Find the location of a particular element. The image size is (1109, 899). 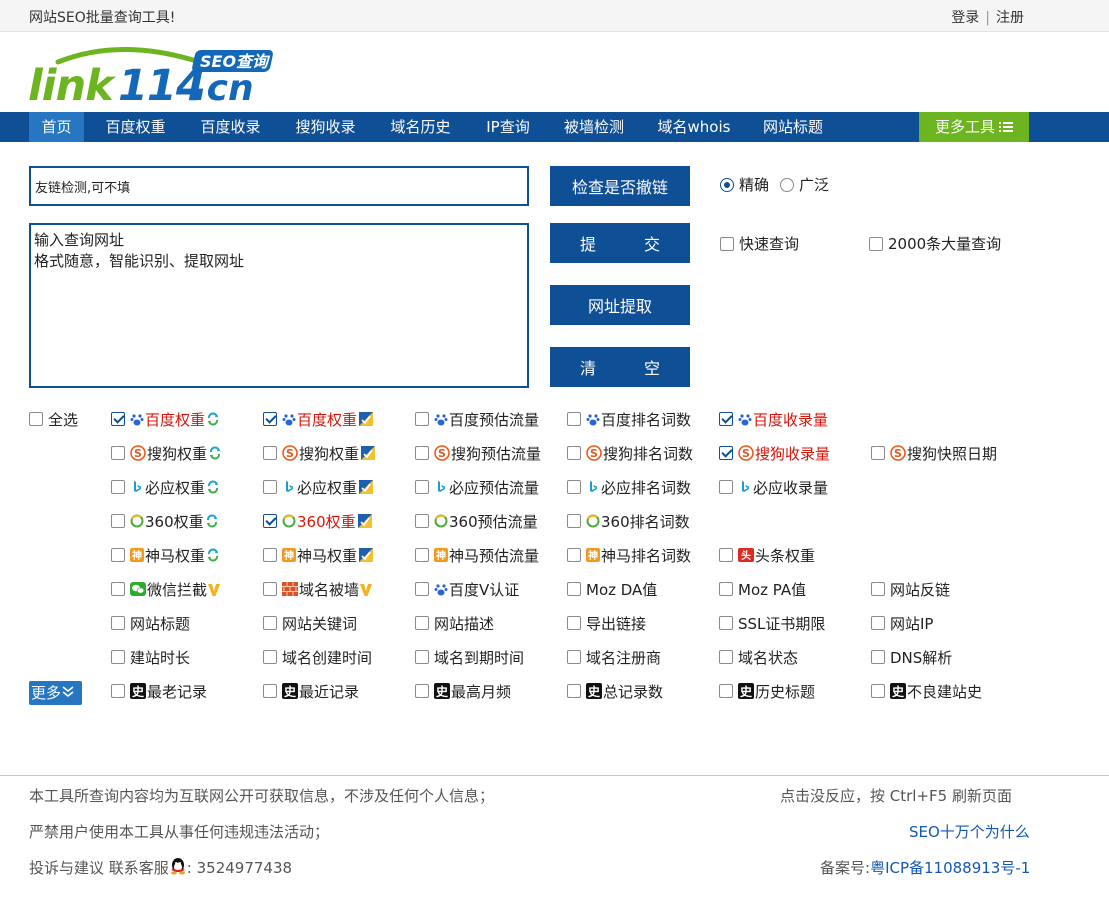

option-item: 微信拦截 is located at coordinates (166, 589).